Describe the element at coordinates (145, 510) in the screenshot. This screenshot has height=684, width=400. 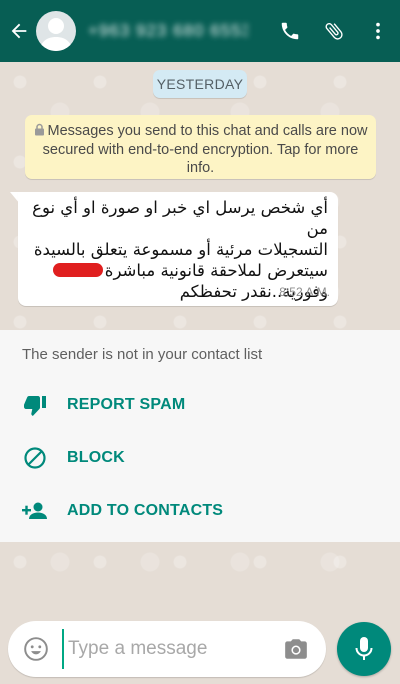
I see `add-to-contacts-label: ADD TO CONTACTS` at that location.